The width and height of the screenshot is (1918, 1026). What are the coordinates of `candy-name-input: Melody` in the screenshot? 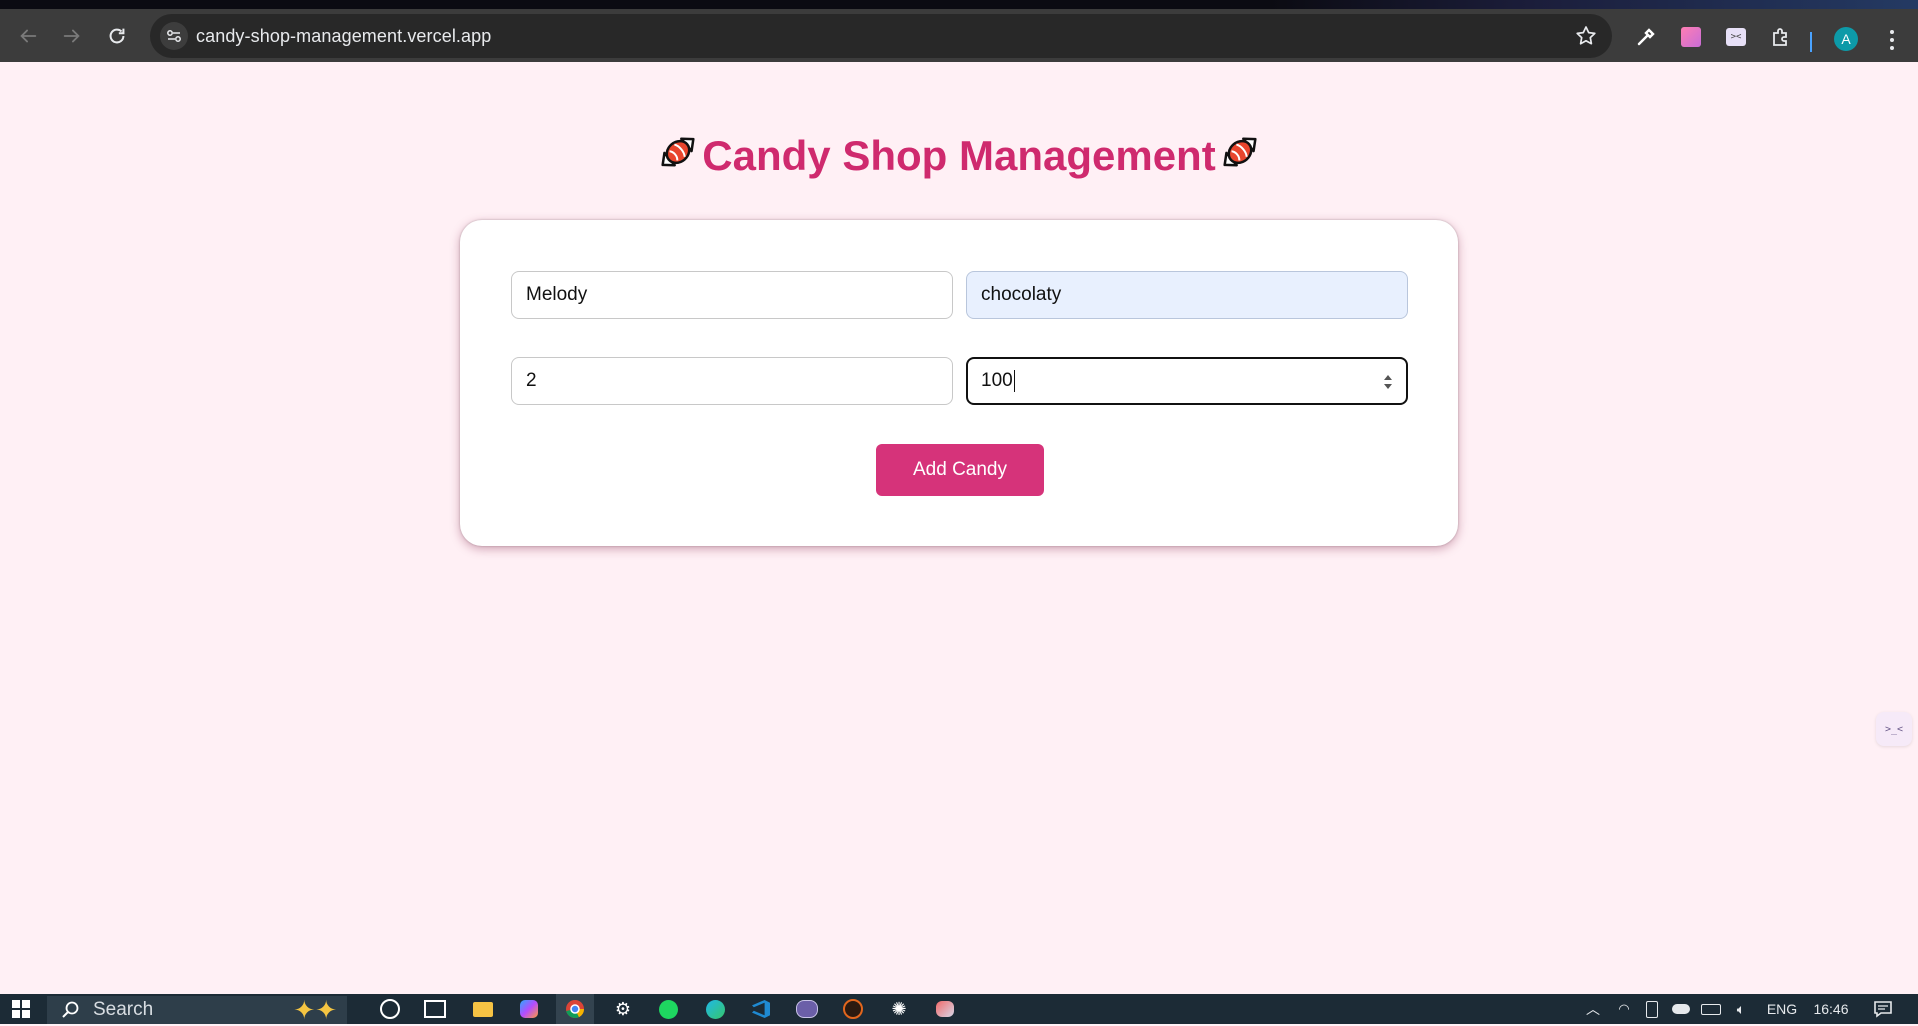 It's located at (732, 295).